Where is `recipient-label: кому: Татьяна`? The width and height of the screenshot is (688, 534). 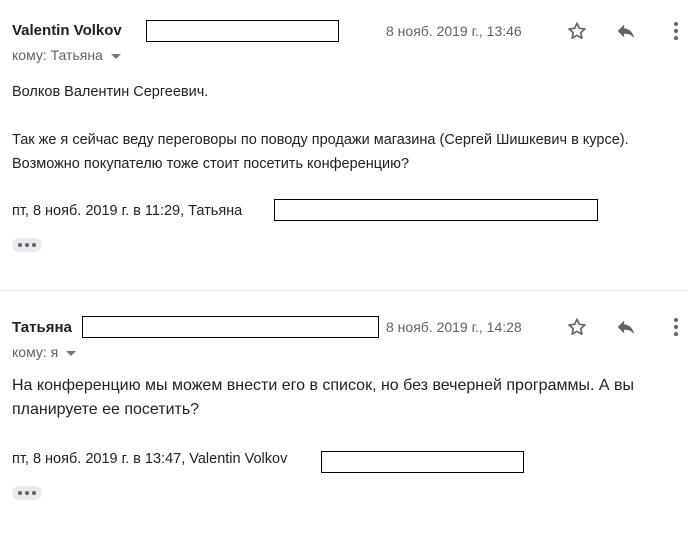
recipient-label: кому: Татьяна is located at coordinates (57, 55).